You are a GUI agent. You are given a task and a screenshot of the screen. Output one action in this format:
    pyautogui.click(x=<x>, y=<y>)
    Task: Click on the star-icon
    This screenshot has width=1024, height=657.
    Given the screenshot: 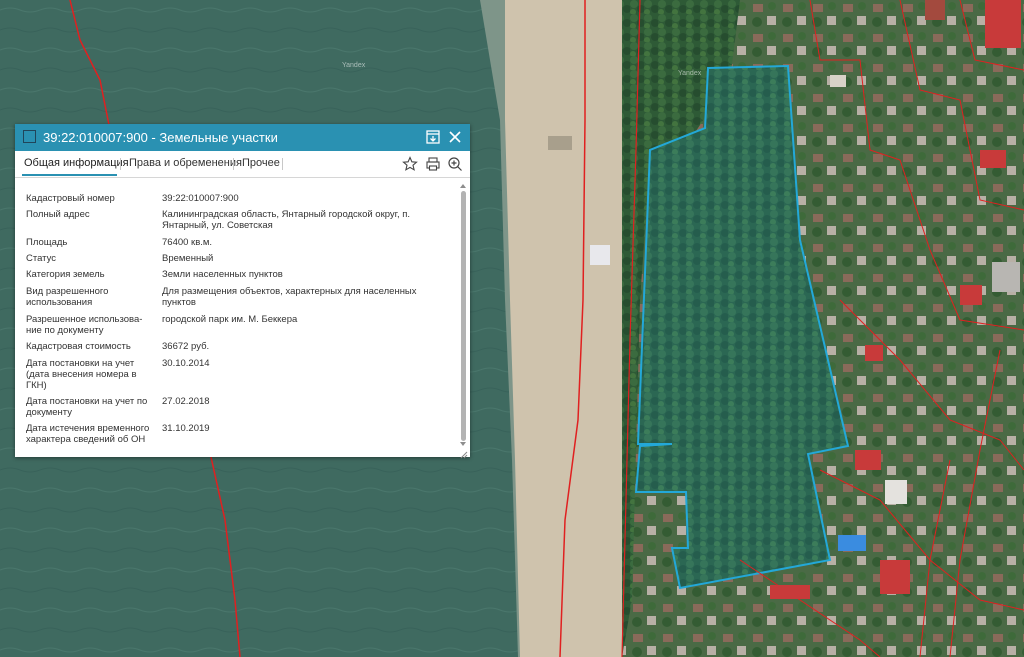 What is the action you would take?
    pyautogui.click(x=410, y=164)
    